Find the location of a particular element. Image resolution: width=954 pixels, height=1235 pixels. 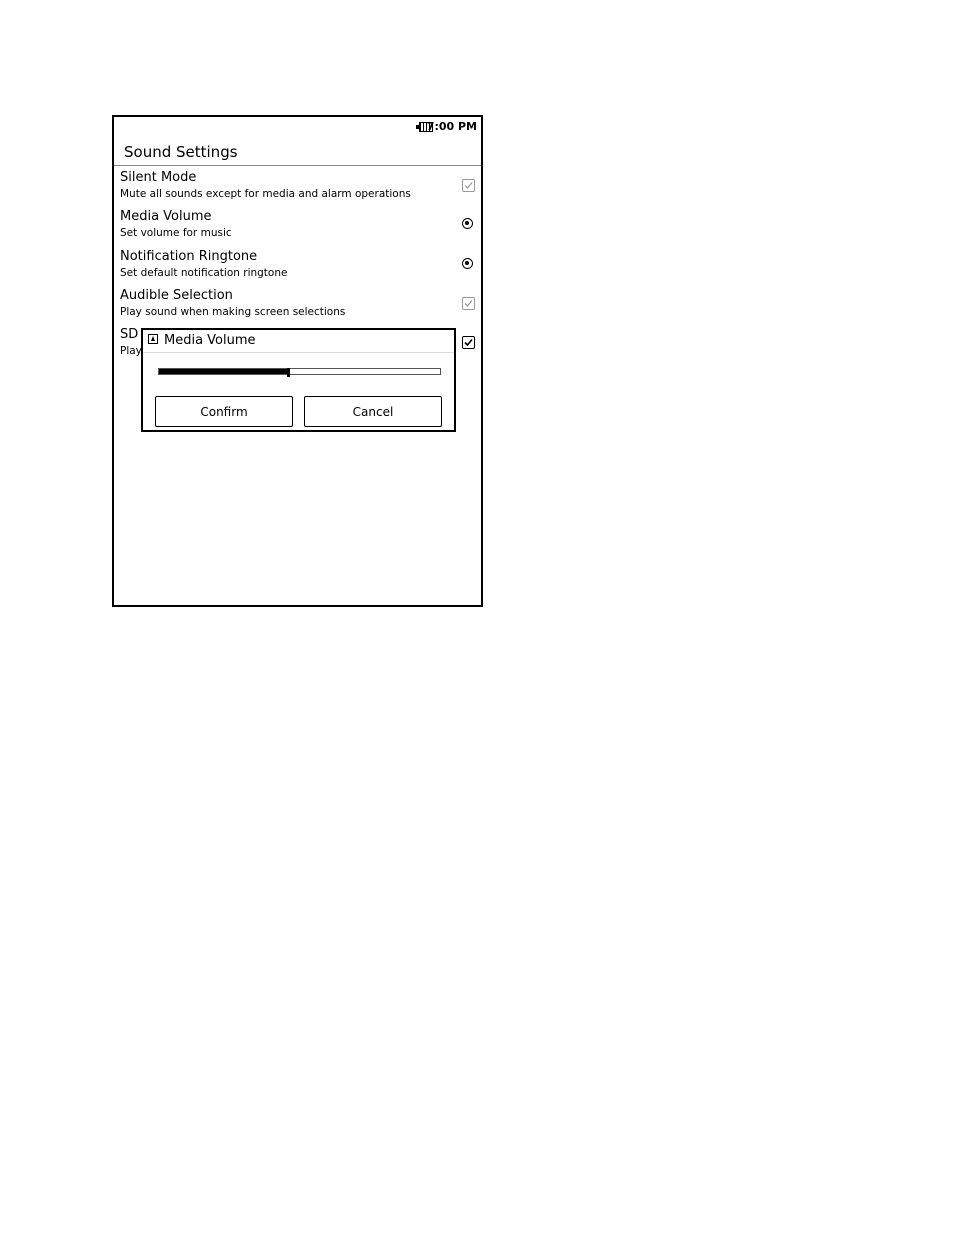

dialog-header: Media Volume is located at coordinates (298, 341).